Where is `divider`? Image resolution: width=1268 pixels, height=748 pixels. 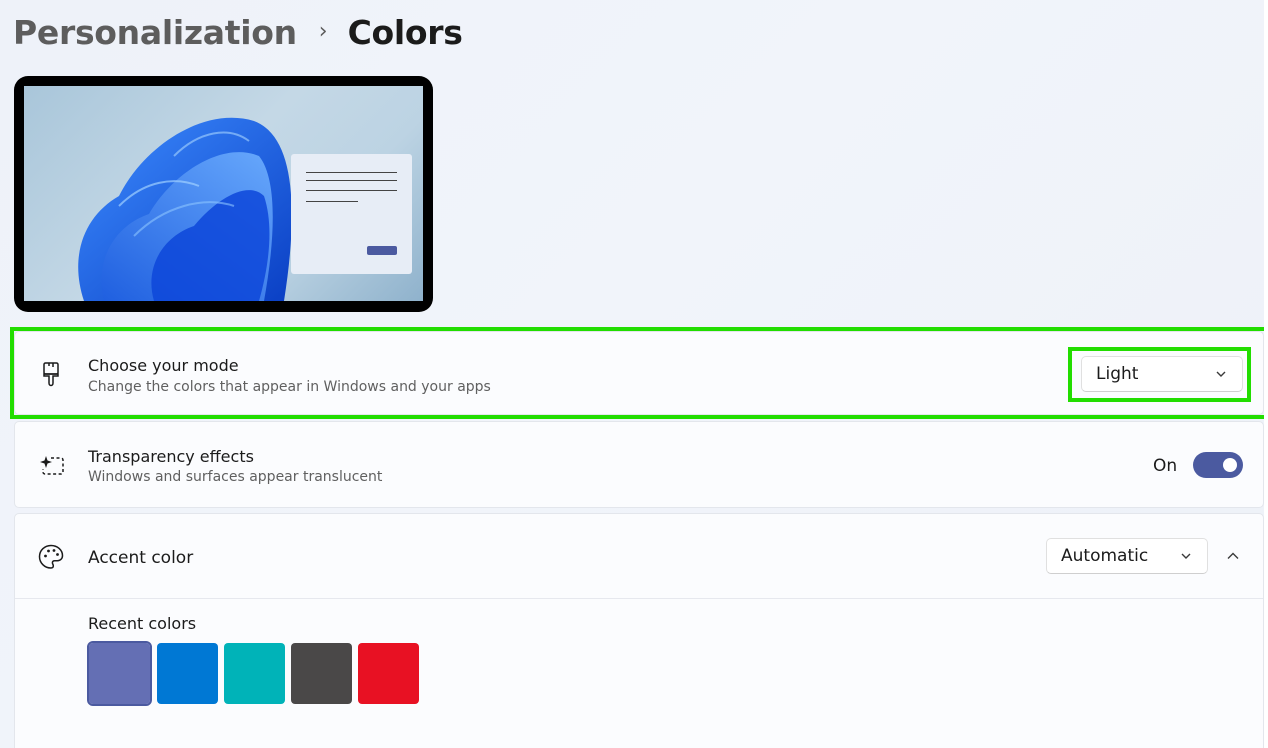 divider is located at coordinates (639, 598).